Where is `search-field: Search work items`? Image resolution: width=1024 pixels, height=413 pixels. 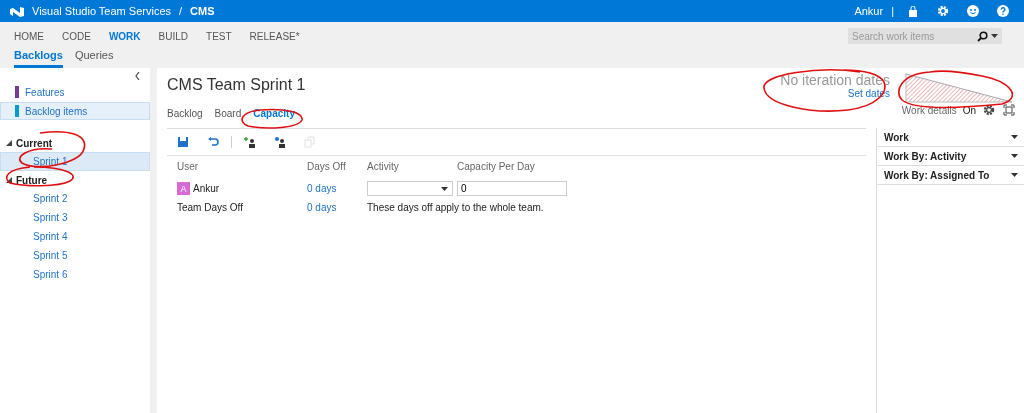 search-field: Search work items is located at coordinates (911, 36).